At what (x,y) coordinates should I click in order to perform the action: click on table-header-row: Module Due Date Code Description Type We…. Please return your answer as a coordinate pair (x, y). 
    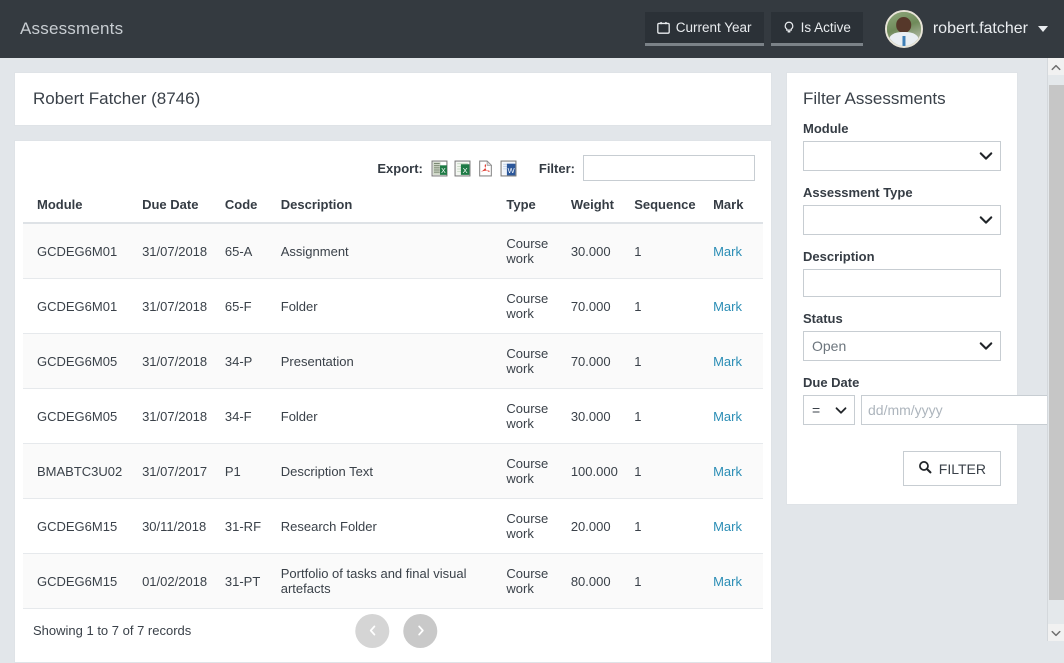
    Looking at the image, I should click on (393, 207).